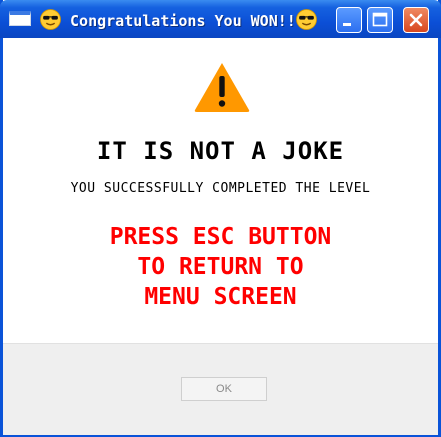  I want to click on minimize-icon, so click(347, 24).